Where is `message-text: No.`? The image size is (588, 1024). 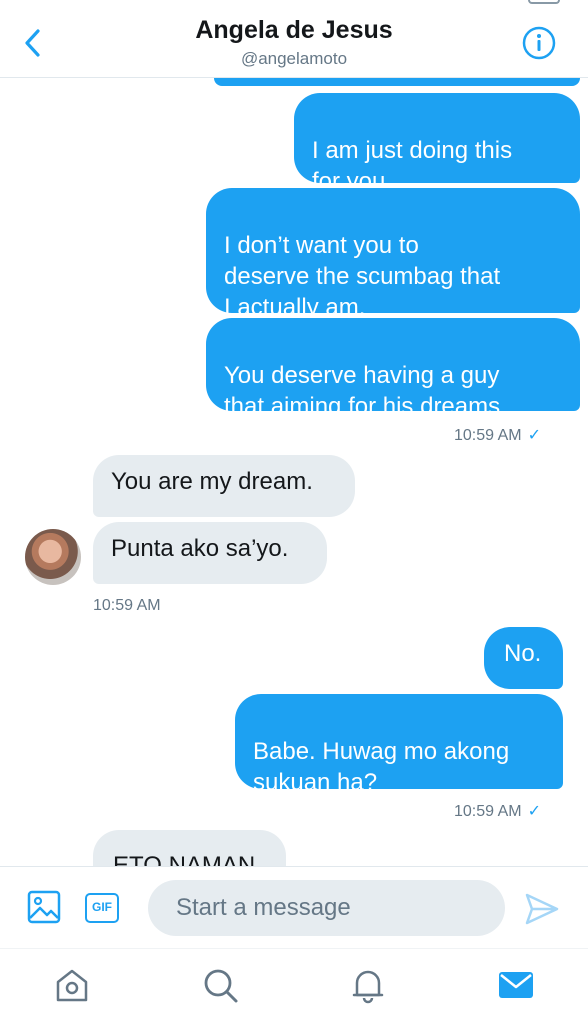
message-text: No. is located at coordinates (523, 653).